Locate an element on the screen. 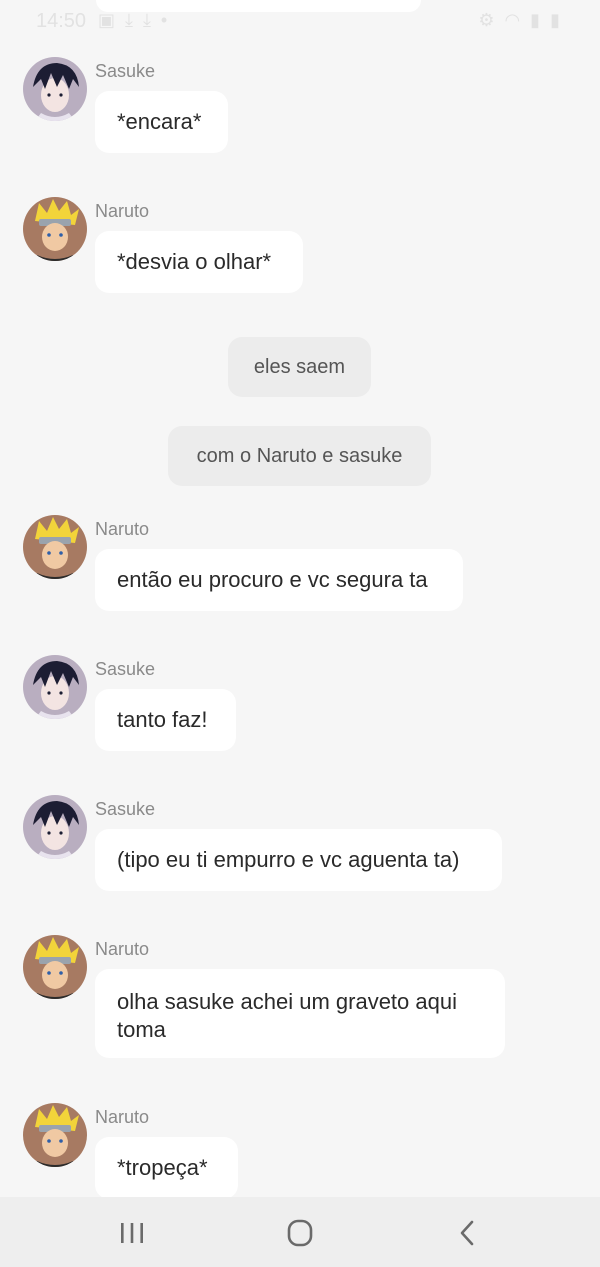  back-icon is located at coordinates (467, 1233).